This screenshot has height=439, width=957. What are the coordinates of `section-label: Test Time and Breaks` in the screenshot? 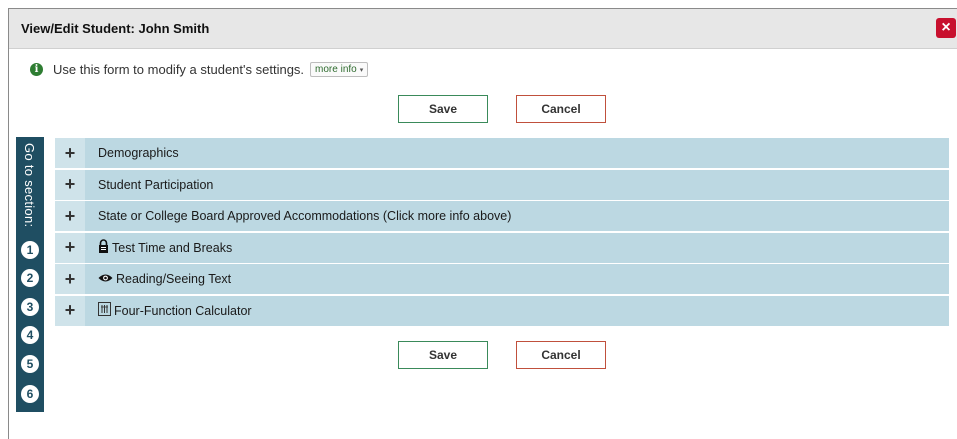 It's located at (172, 247).